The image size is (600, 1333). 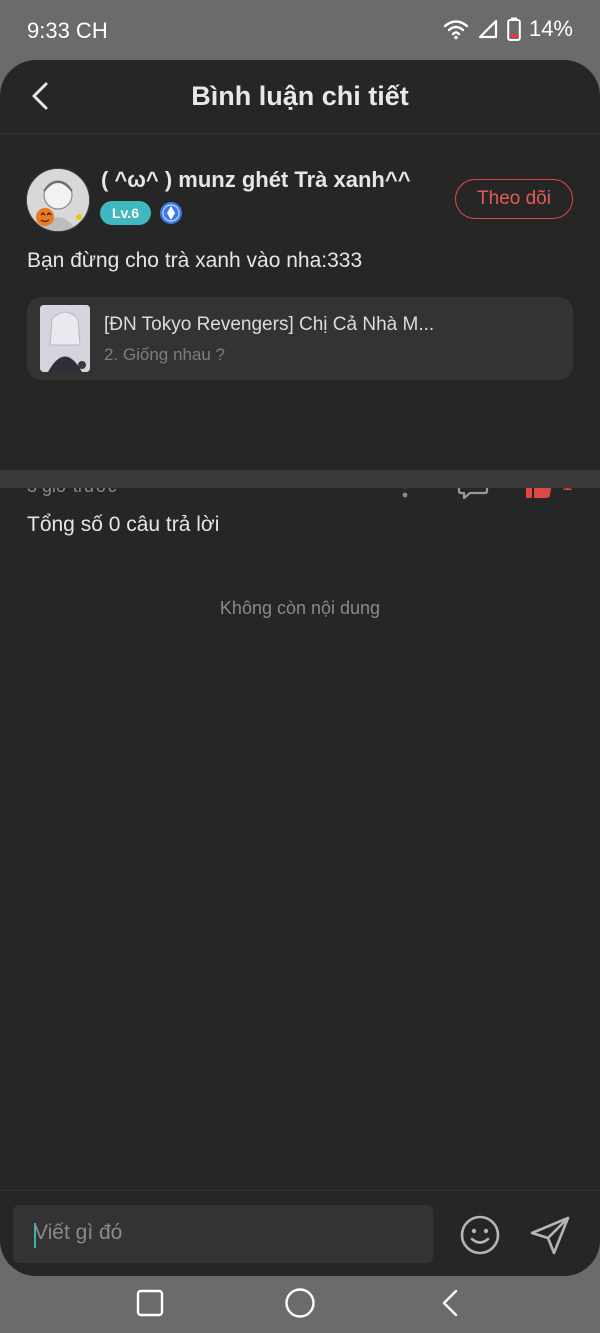 I want to click on send-button, so click(x=550, y=1235).